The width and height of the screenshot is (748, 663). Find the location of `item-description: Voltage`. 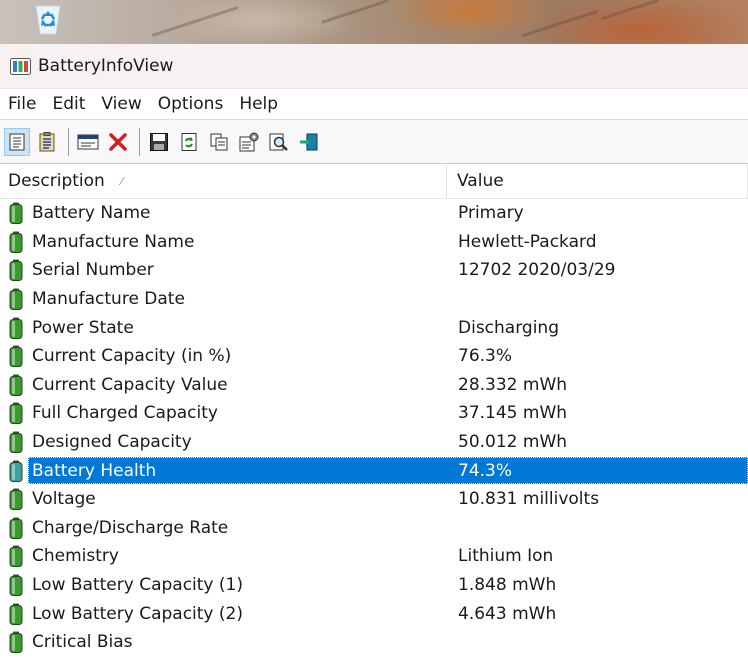

item-description: Voltage is located at coordinates (64, 499).